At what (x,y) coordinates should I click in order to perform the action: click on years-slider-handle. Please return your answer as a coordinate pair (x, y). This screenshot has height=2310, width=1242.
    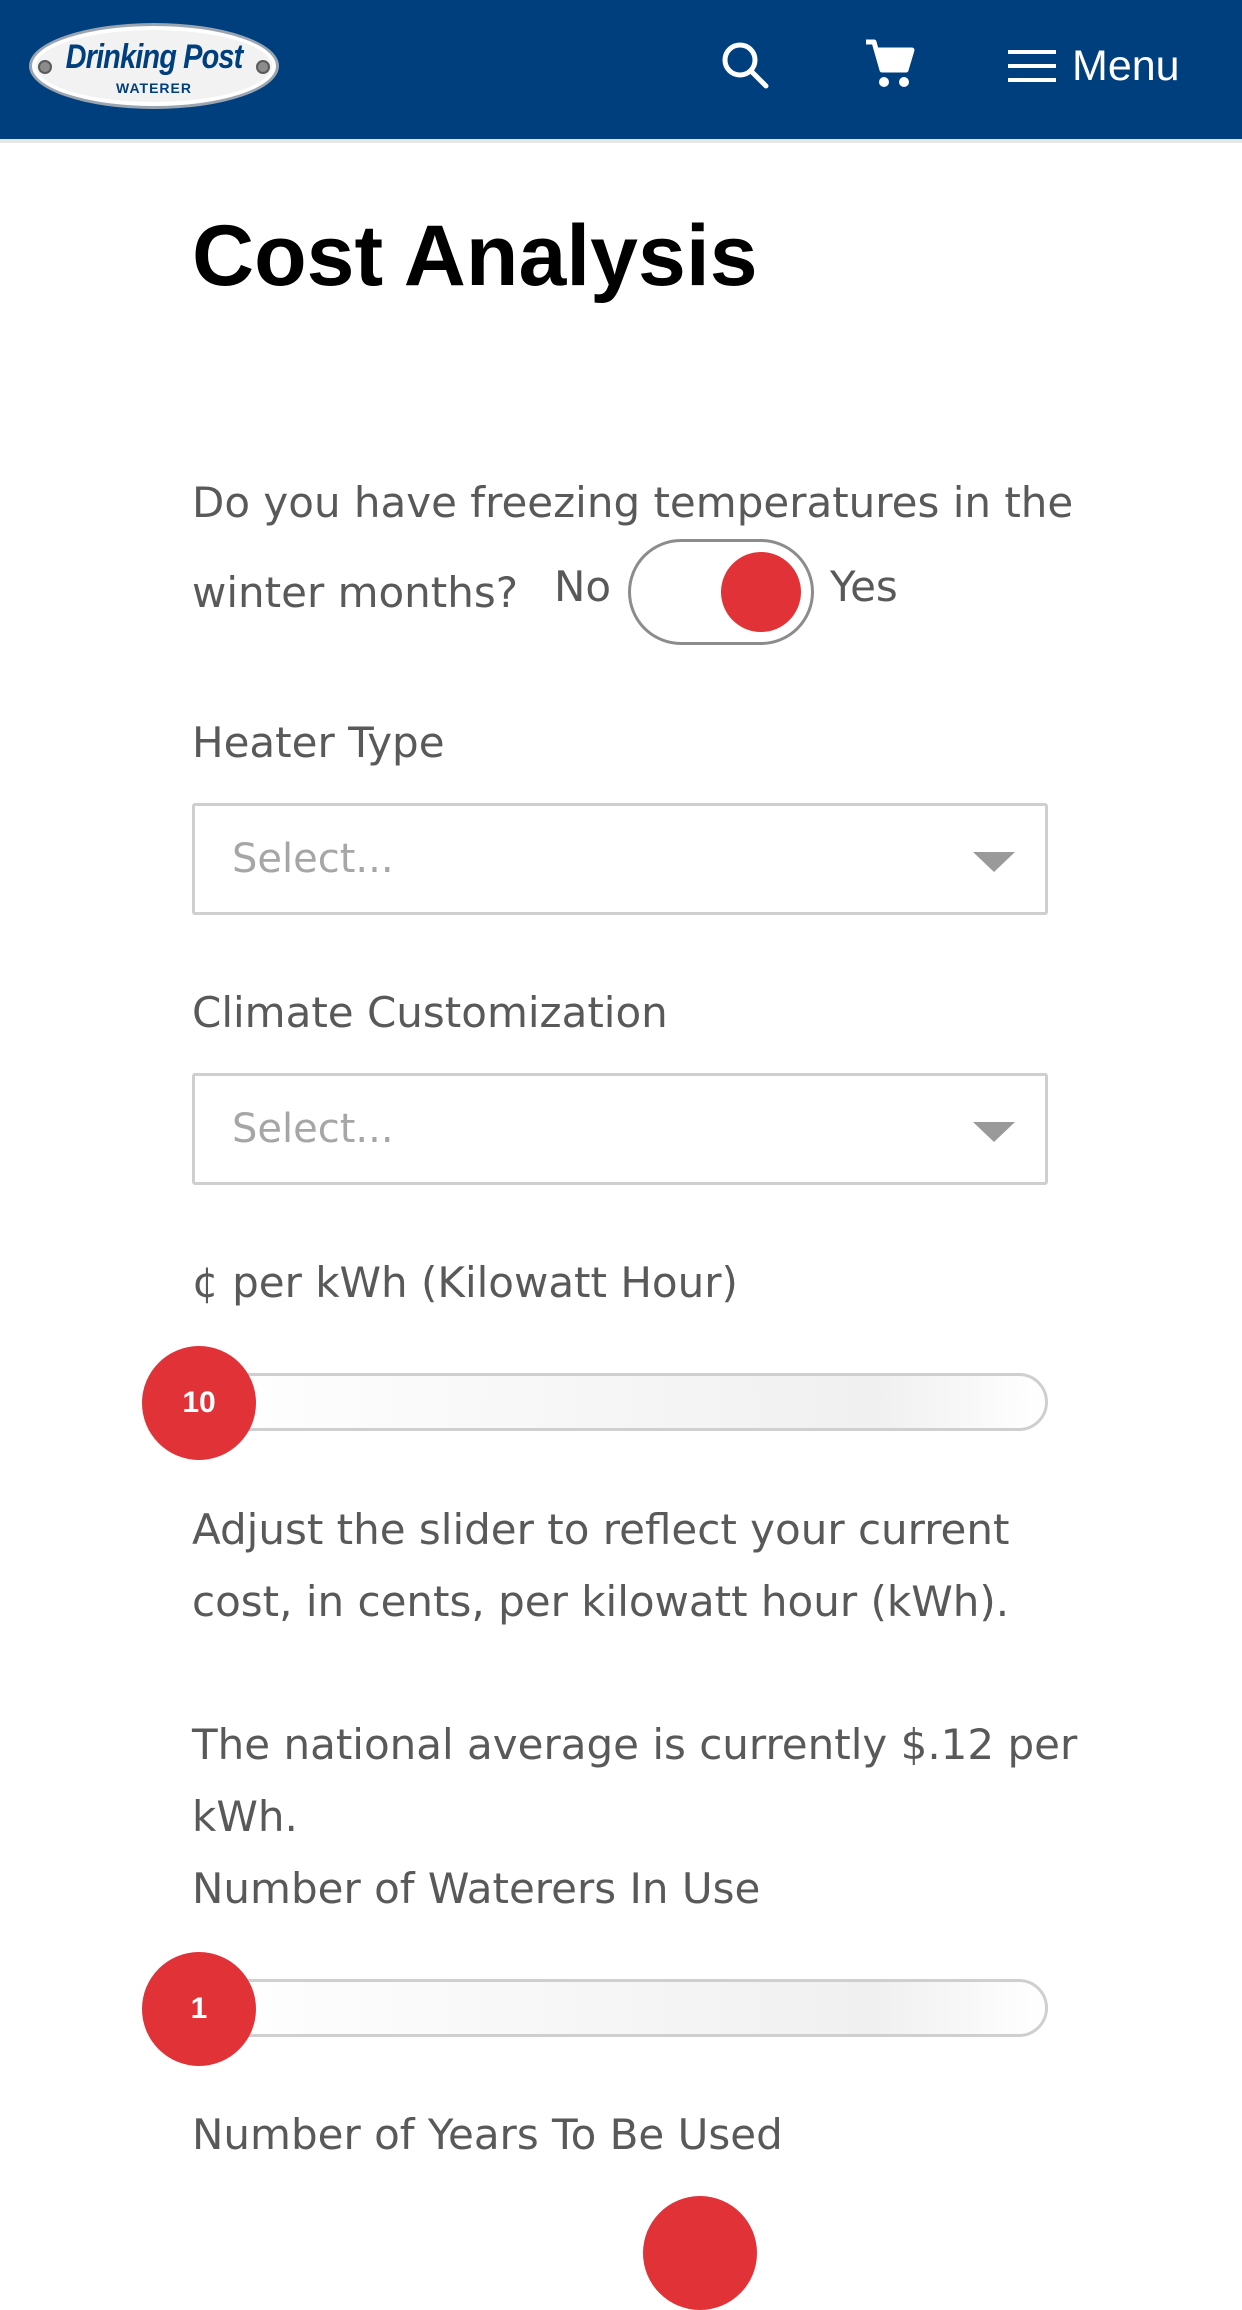
    Looking at the image, I should click on (700, 2253).